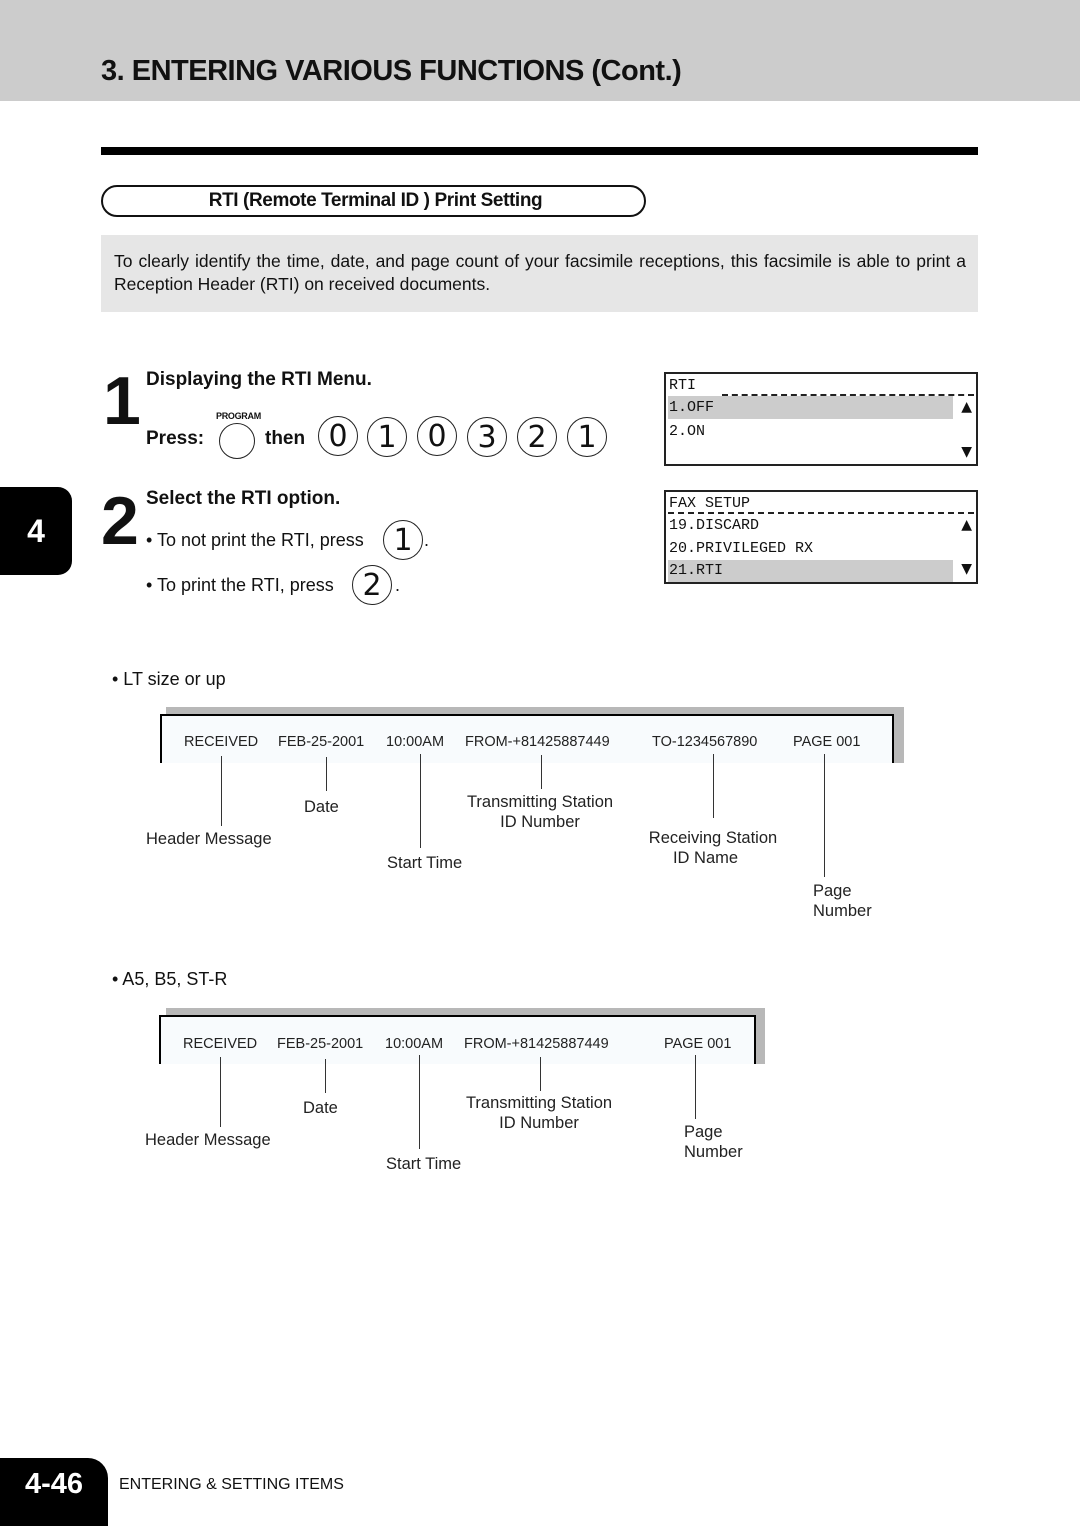 The width and height of the screenshot is (1080, 1526). Describe the element at coordinates (705, 858) in the screenshot. I see `callout-rx-station-line2: ID Name` at that location.